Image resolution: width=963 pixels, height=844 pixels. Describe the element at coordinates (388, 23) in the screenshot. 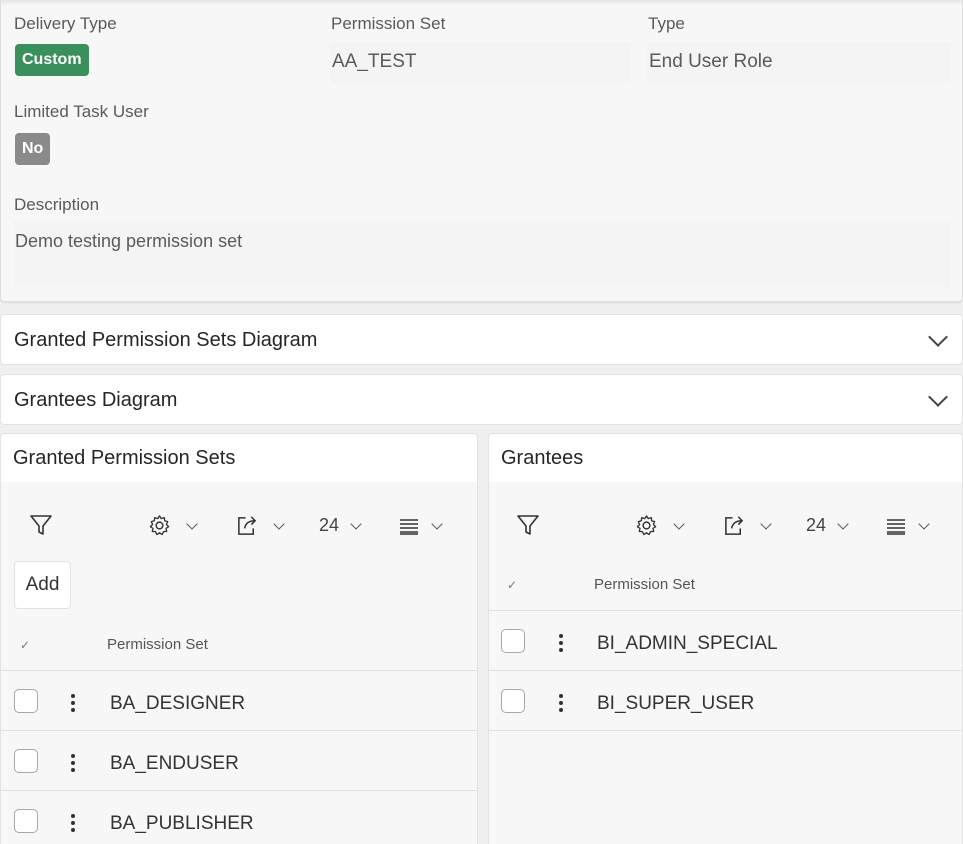

I see `permission-set-label: Permission Set` at that location.